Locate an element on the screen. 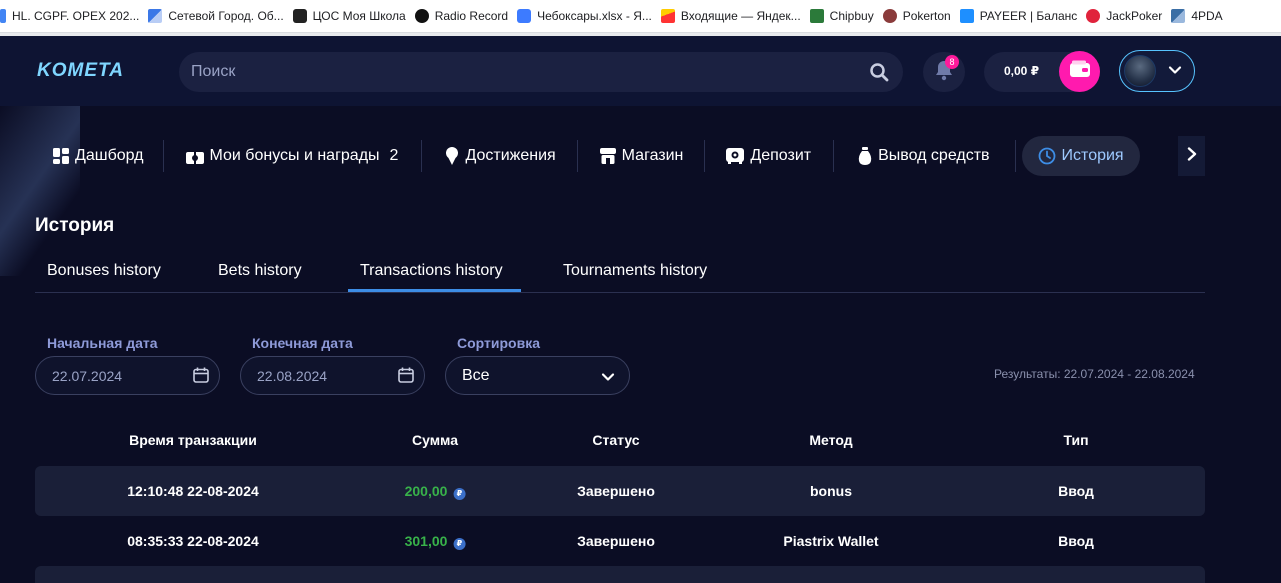 The height and width of the screenshot is (583, 1281). money-bag-icon is located at coordinates (865, 156).